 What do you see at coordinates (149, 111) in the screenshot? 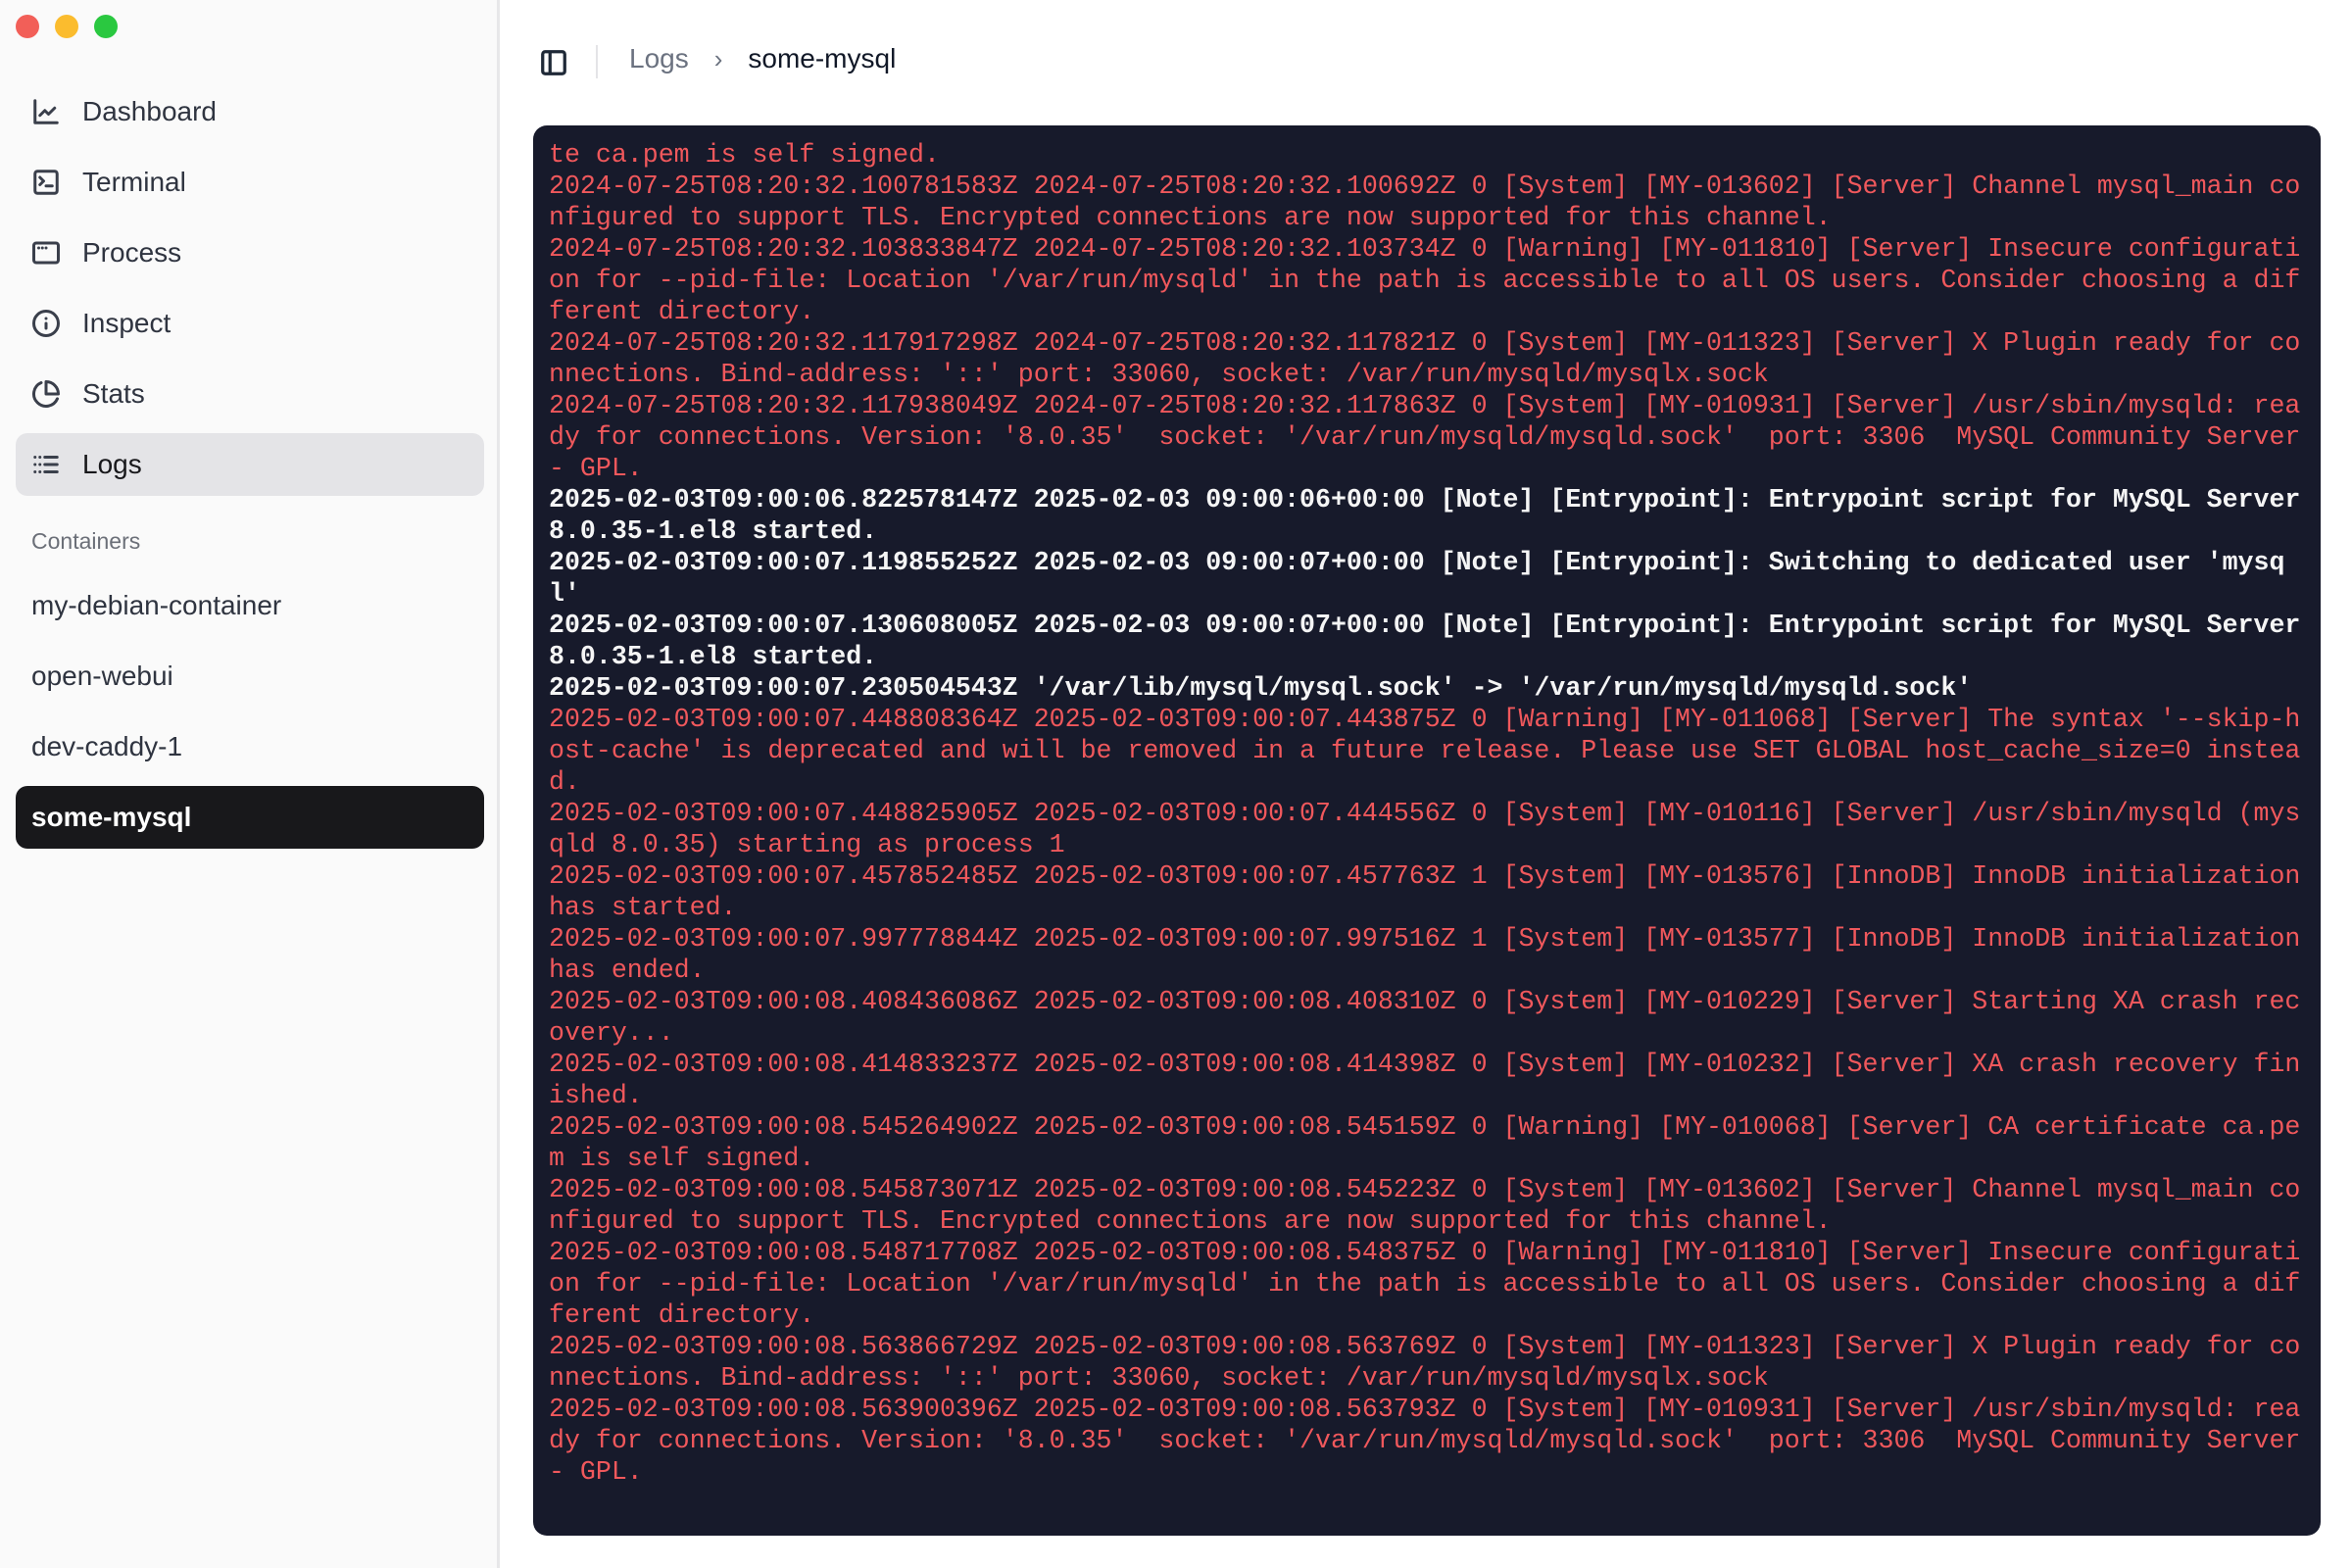
I see `sidebar-item-label: Dashboard` at bounding box center [149, 111].